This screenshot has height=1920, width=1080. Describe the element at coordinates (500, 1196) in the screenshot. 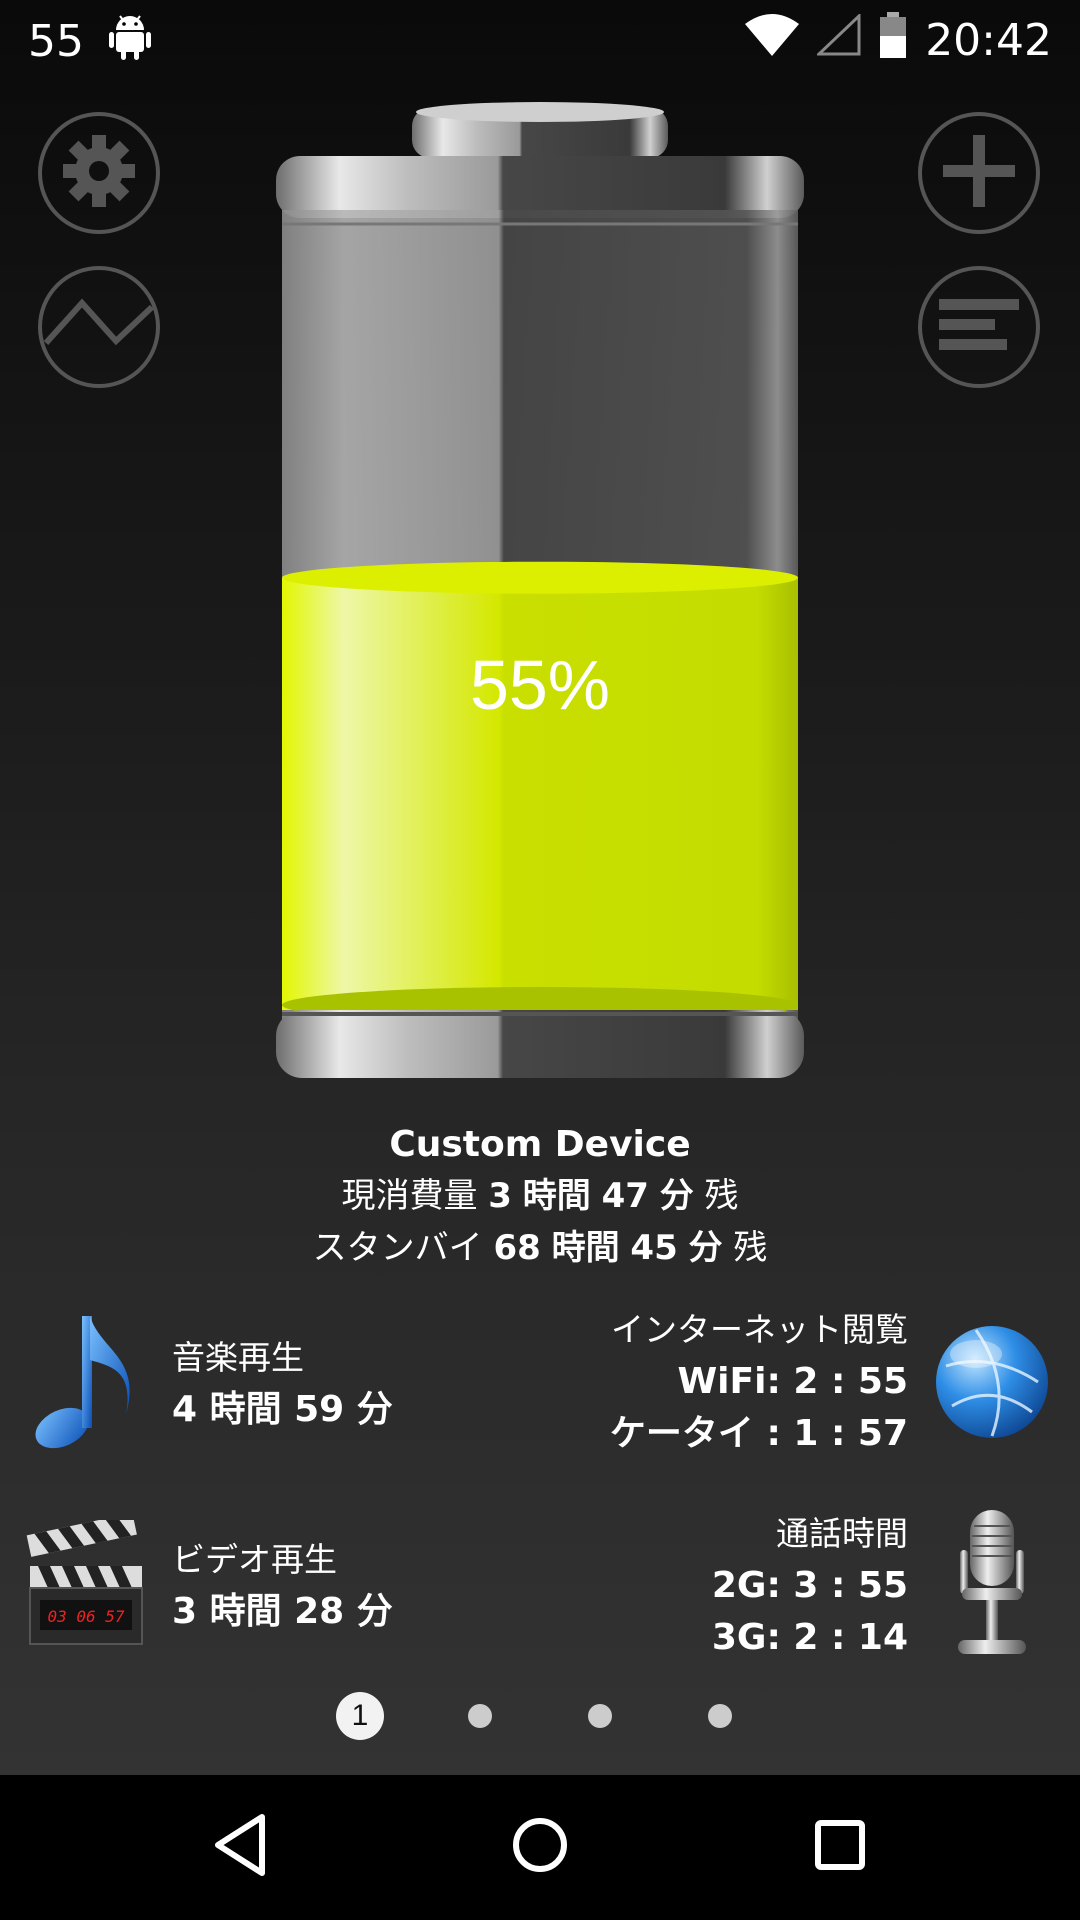

I see `current-usage-hours: 3` at that location.